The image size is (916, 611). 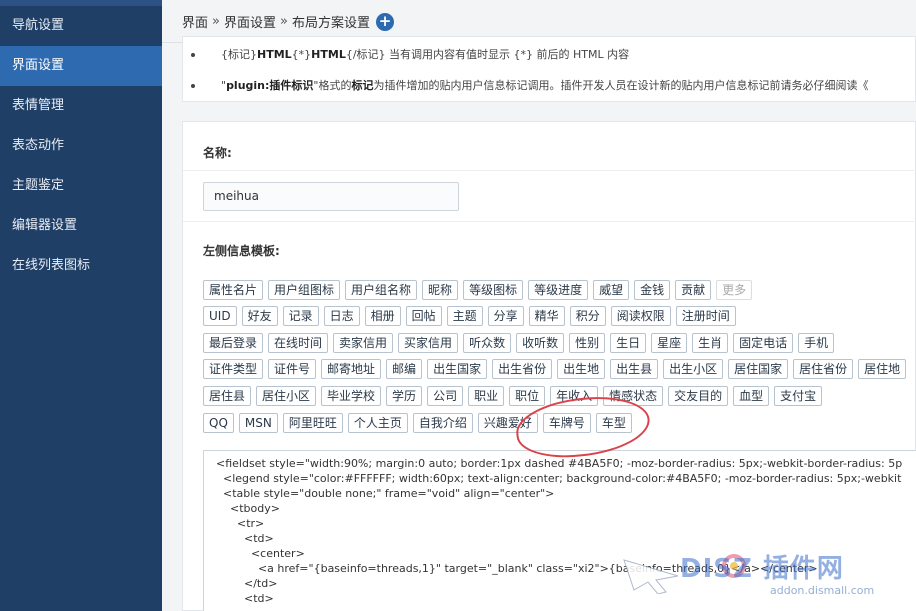 I want to click on tag-button: 交友目的, so click(x=698, y=396).